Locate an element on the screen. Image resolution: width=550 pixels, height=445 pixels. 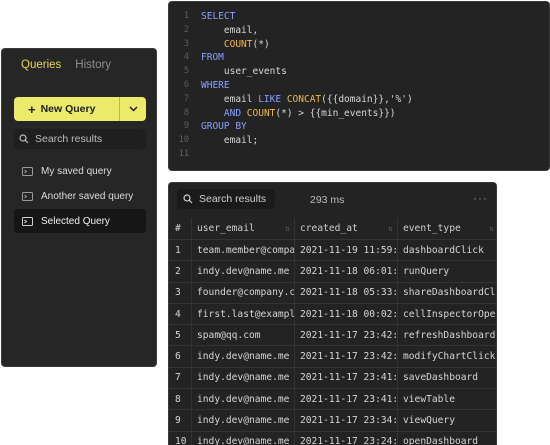
saved-query-label: Another saved query is located at coordinates (87, 196).